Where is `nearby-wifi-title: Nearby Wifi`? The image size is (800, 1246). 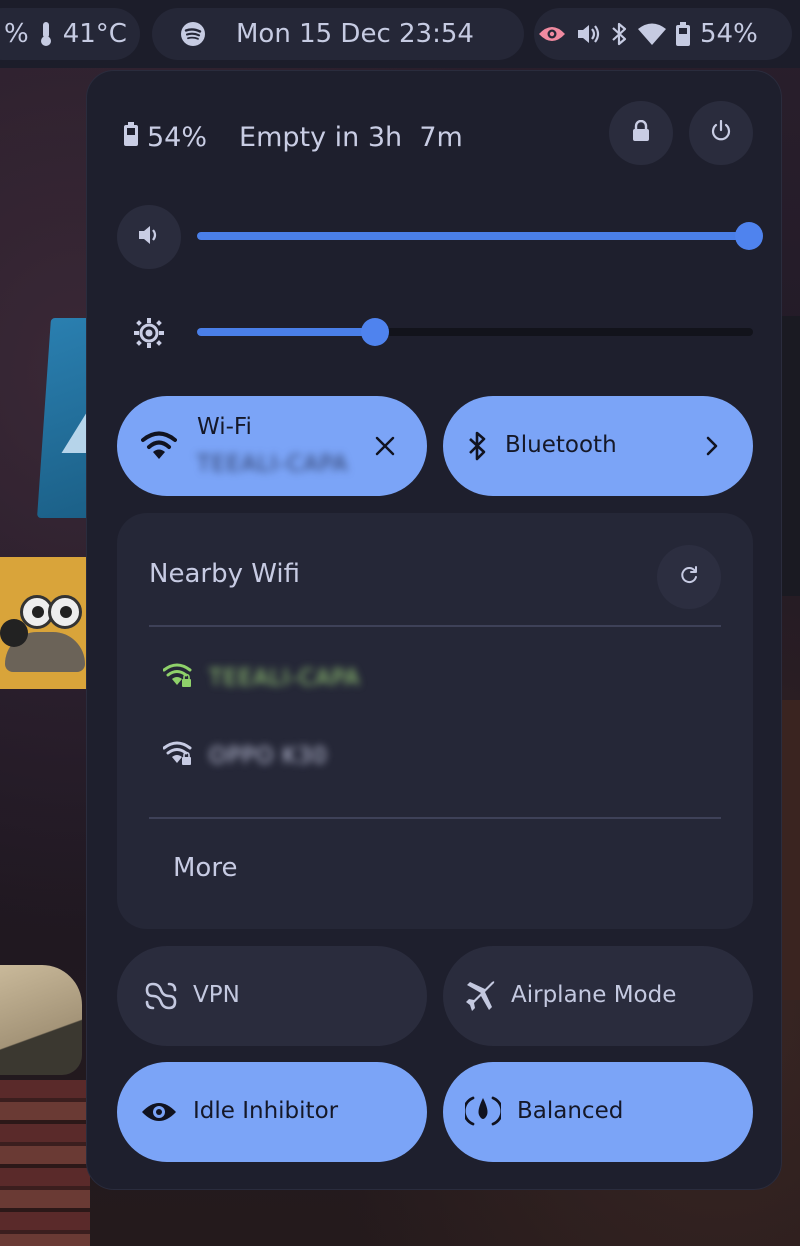
nearby-wifi-title: Nearby Wifi is located at coordinates (224, 574).